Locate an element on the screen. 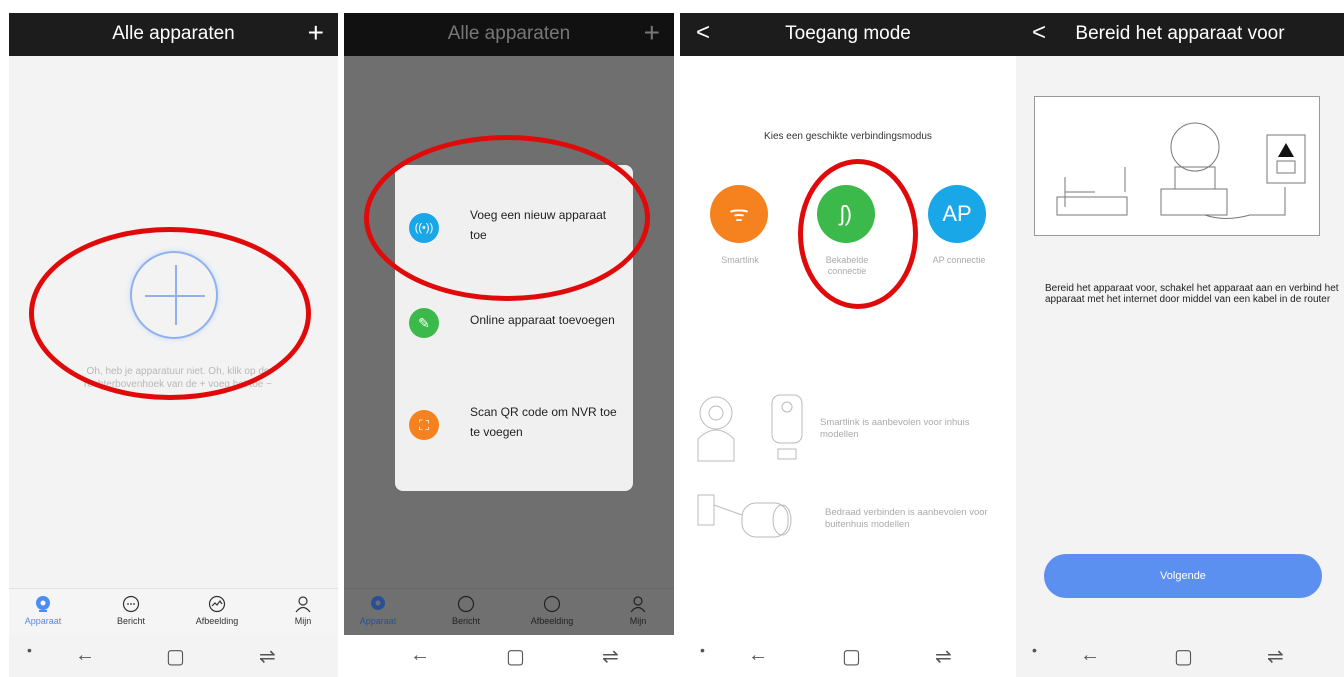 This screenshot has height=677, width=1344. page-title: Toegang mode is located at coordinates (848, 33).